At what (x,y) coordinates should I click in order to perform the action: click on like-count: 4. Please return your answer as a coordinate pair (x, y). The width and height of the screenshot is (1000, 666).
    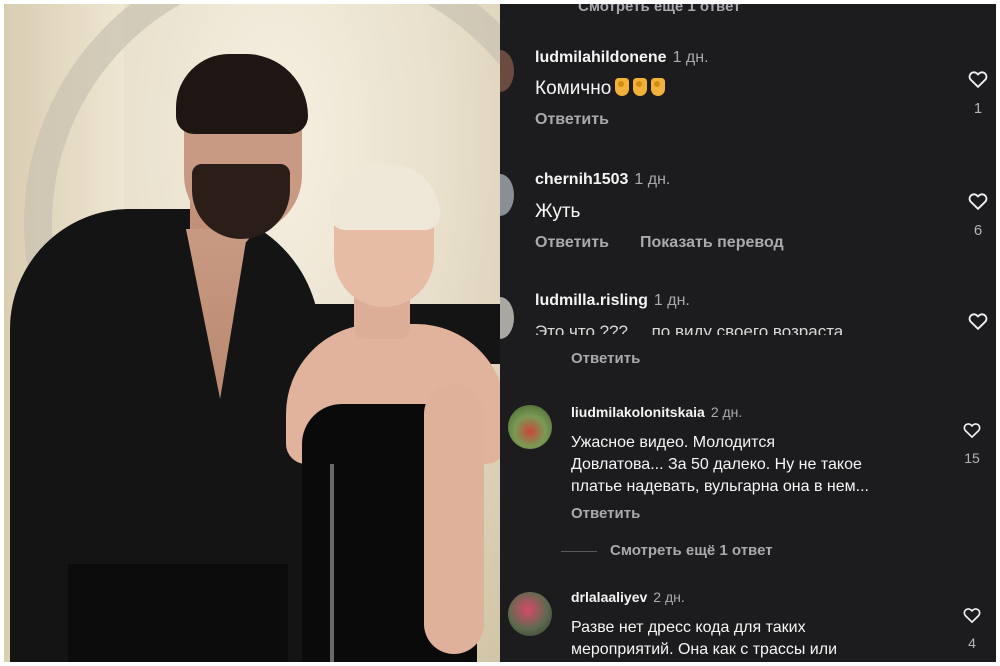
    Looking at the image, I should click on (972, 643).